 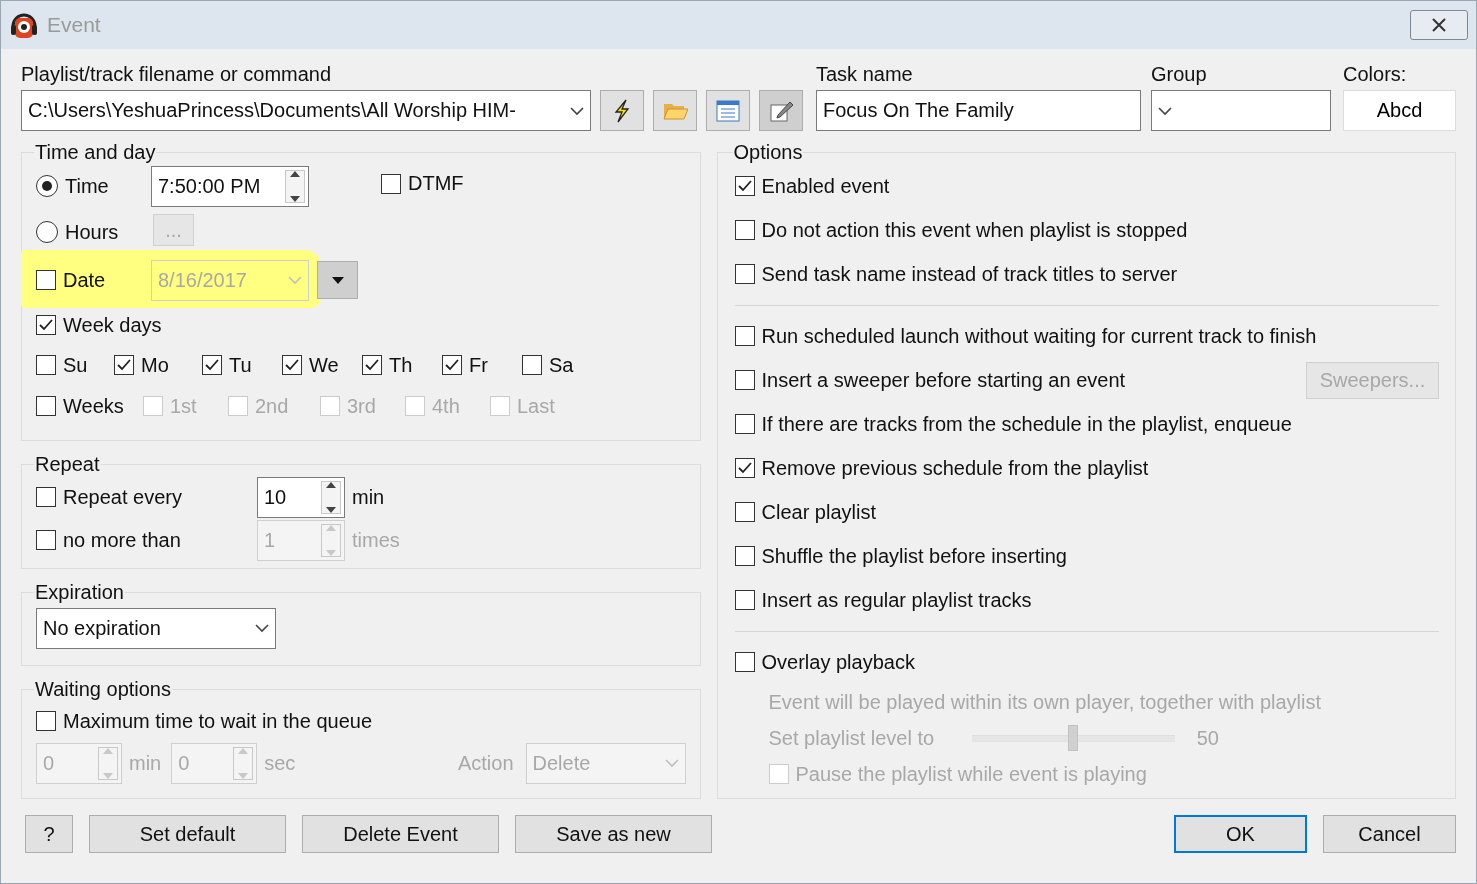 I want to click on checkbox-label: Sa, so click(x=561, y=365).